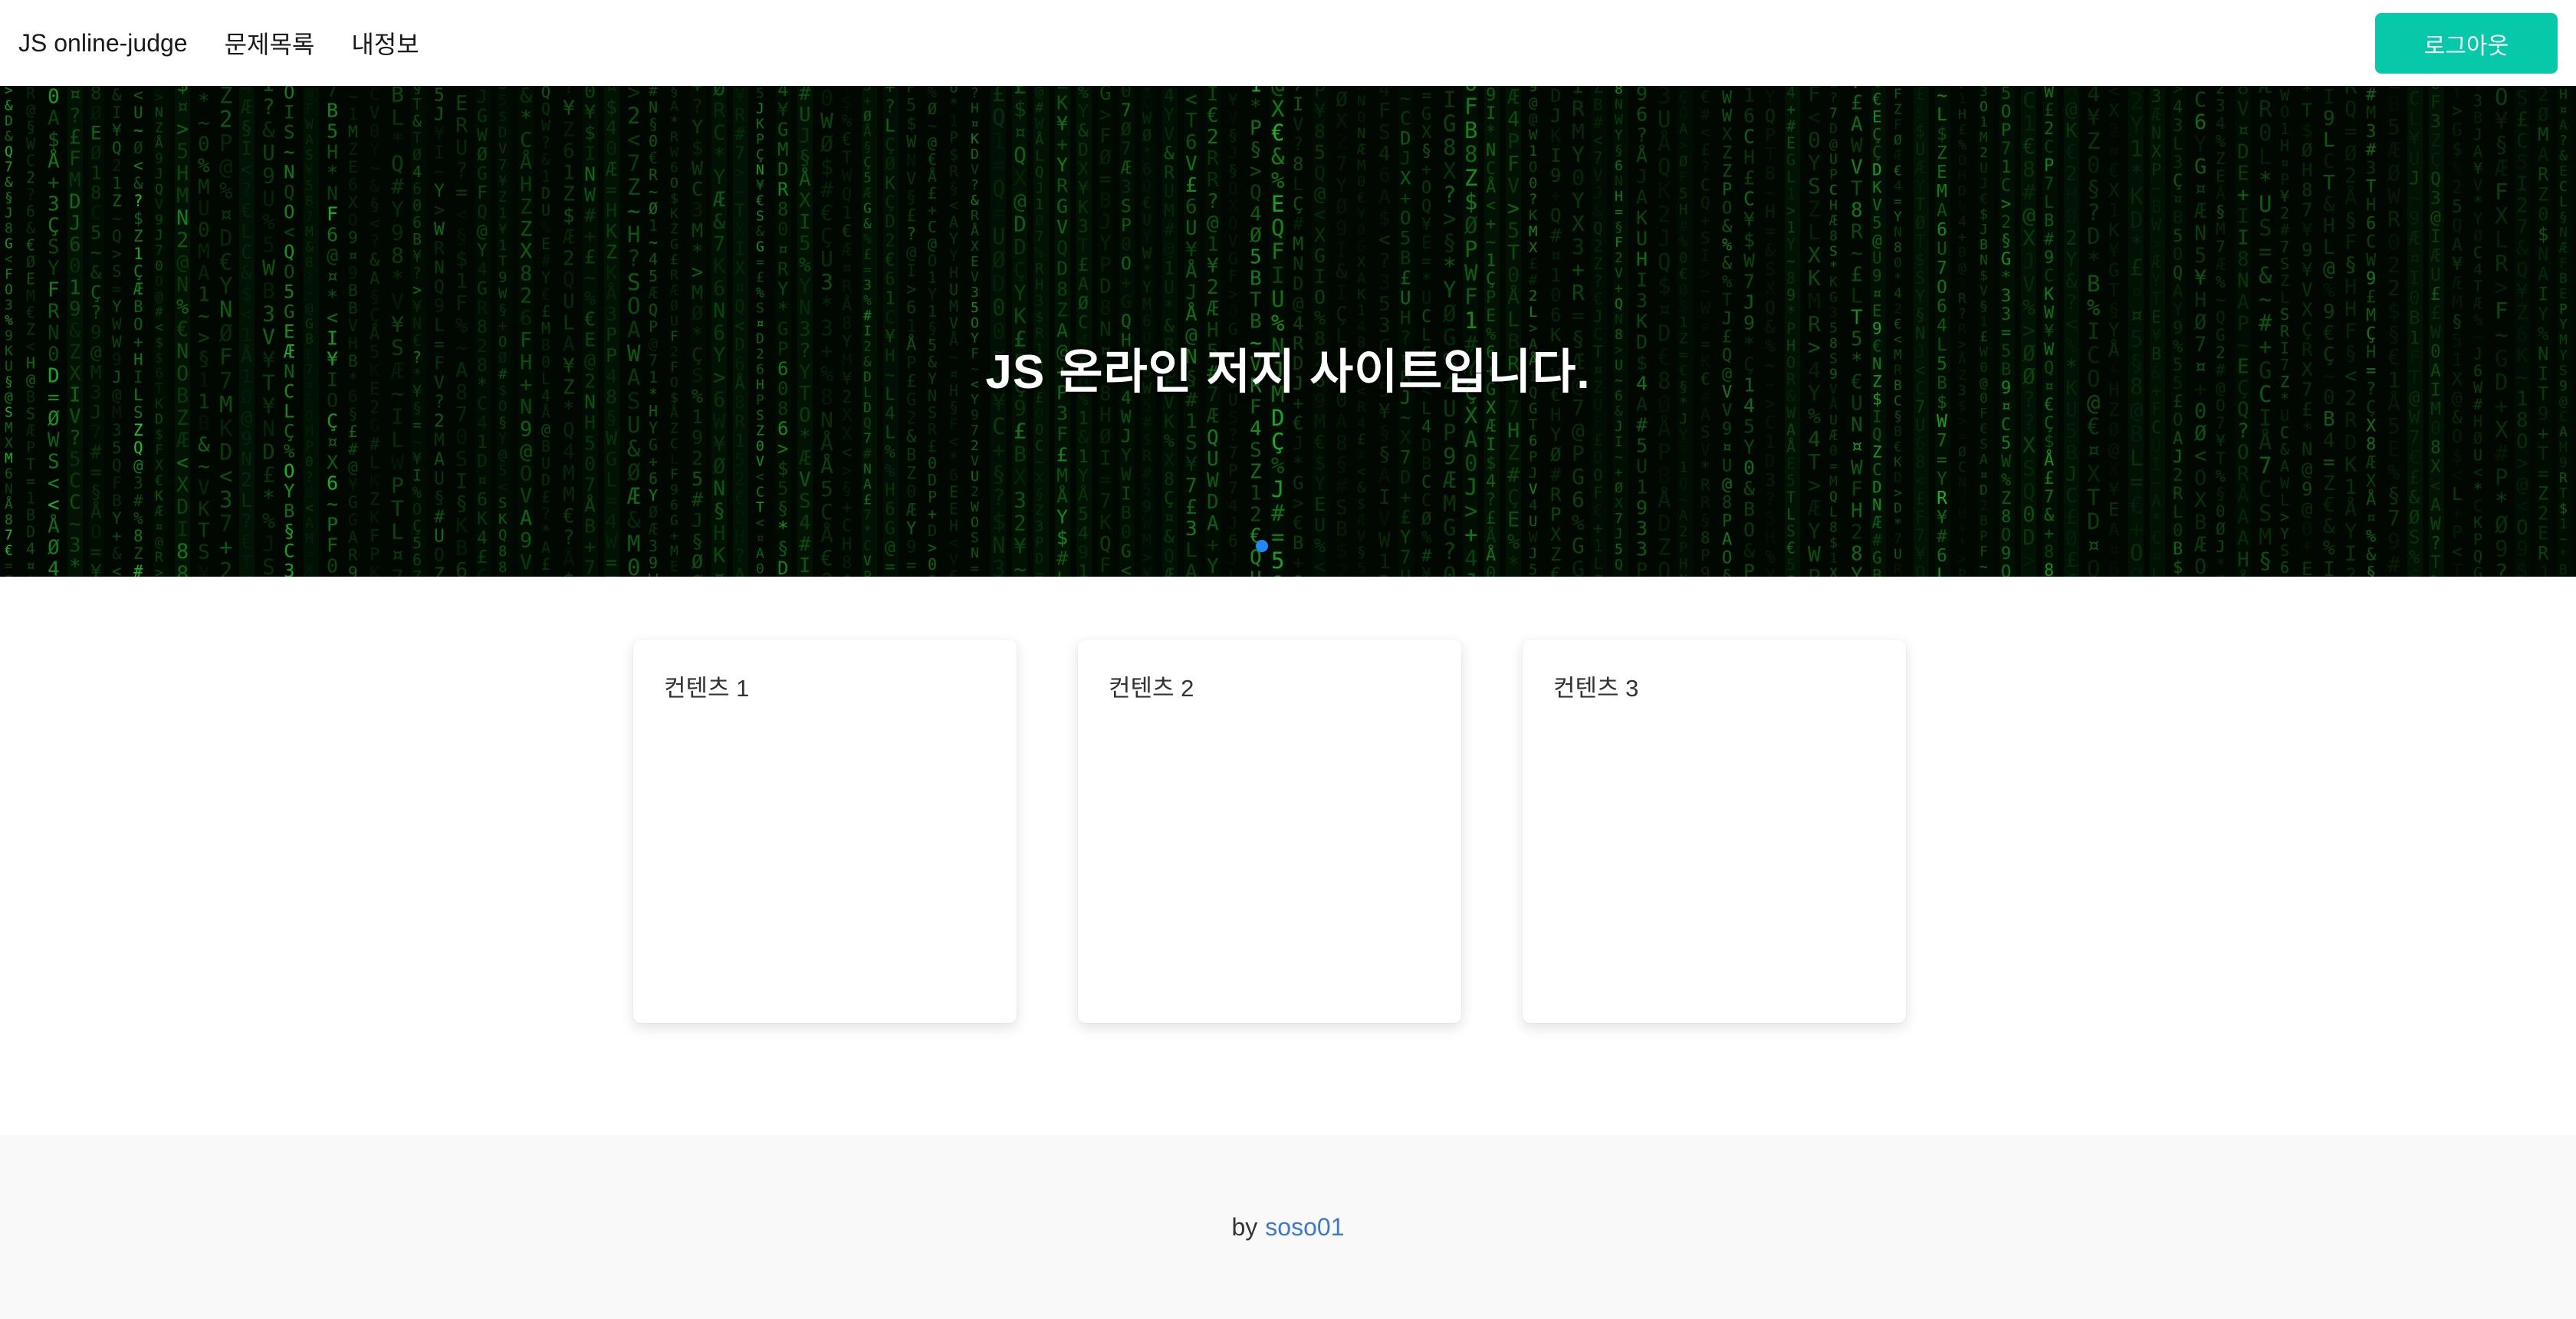 Image resolution: width=2576 pixels, height=1319 pixels. Describe the element at coordinates (385, 43) in the screenshot. I see `nav-link-my-info: 내정보` at that location.